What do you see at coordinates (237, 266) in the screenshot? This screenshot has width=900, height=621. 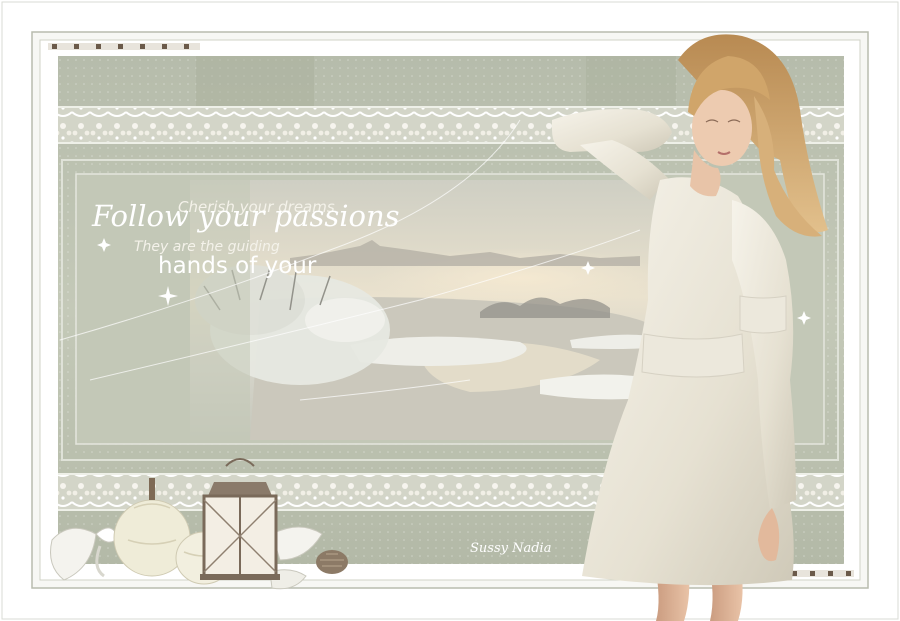 I see `quote-line-4: hands of your` at bounding box center [237, 266].